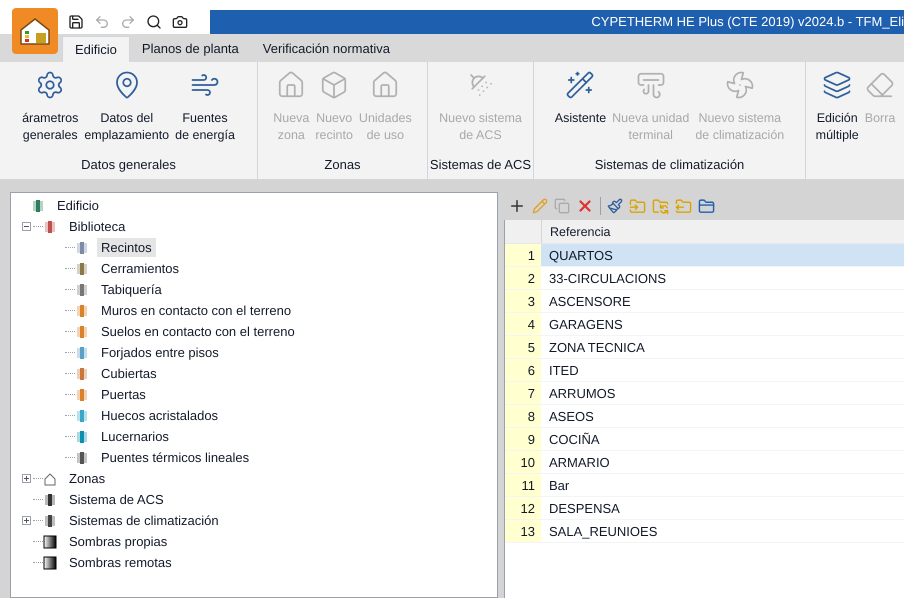 This screenshot has height=598, width=904. What do you see at coordinates (128, 165) in the screenshot?
I see `ribbon-group-label: Datos generales` at bounding box center [128, 165].